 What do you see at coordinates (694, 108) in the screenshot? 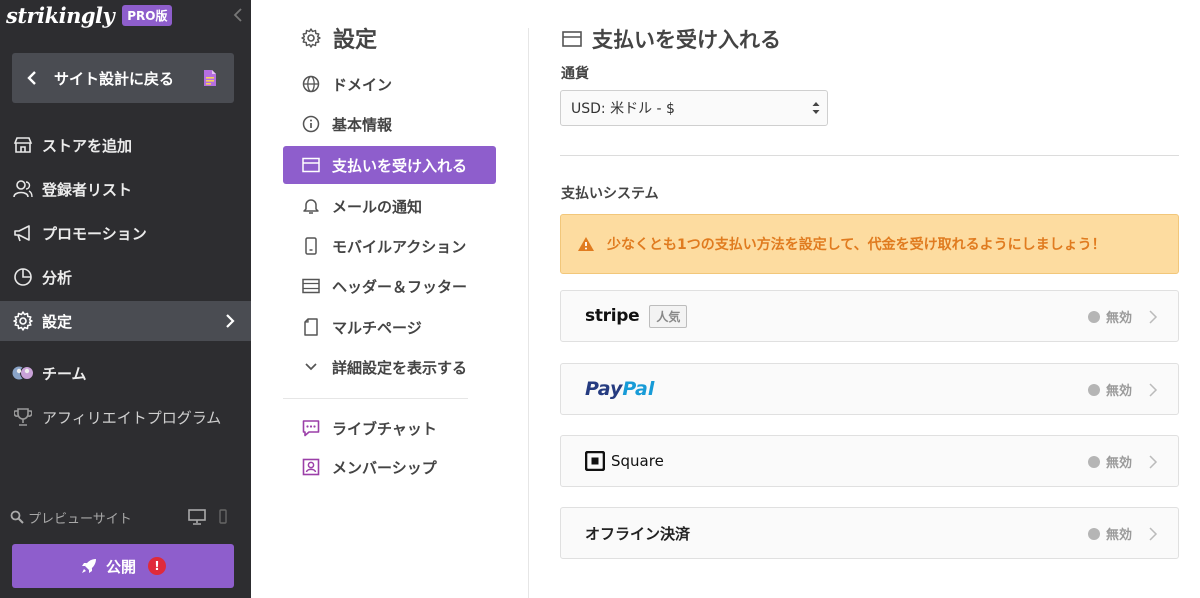
I see `currency-select: USD: 米ドル - $` at bounding box center [694, 108].